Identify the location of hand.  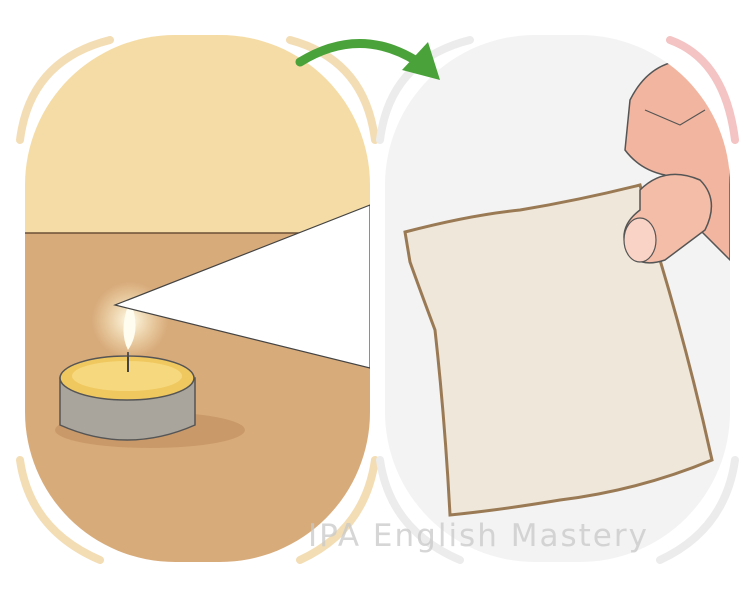
(676, 161).